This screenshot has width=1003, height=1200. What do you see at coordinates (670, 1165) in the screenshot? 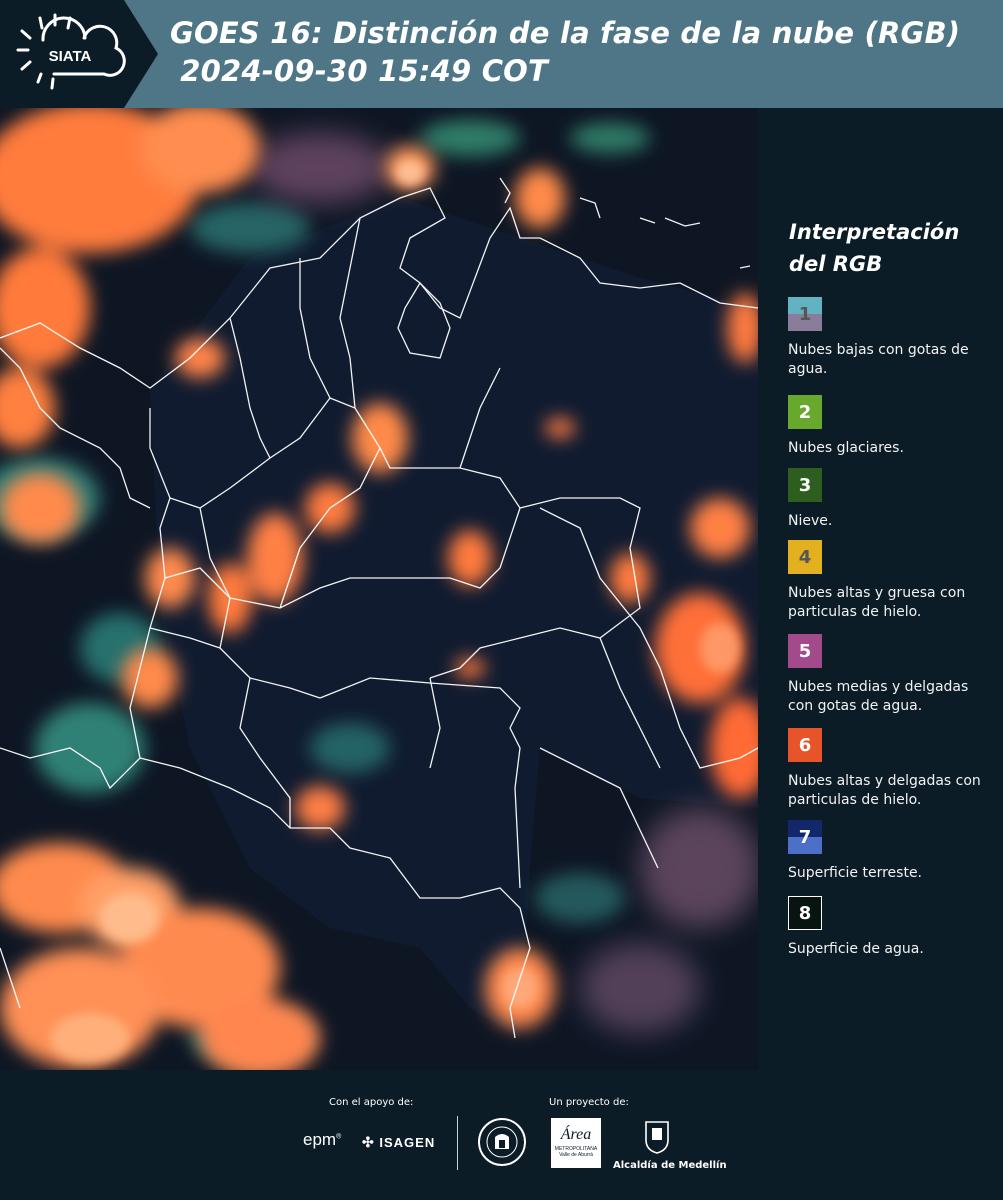
I see `alcaldia-label: Alcaldía de Medellín` at bounding box center [670, 1165].